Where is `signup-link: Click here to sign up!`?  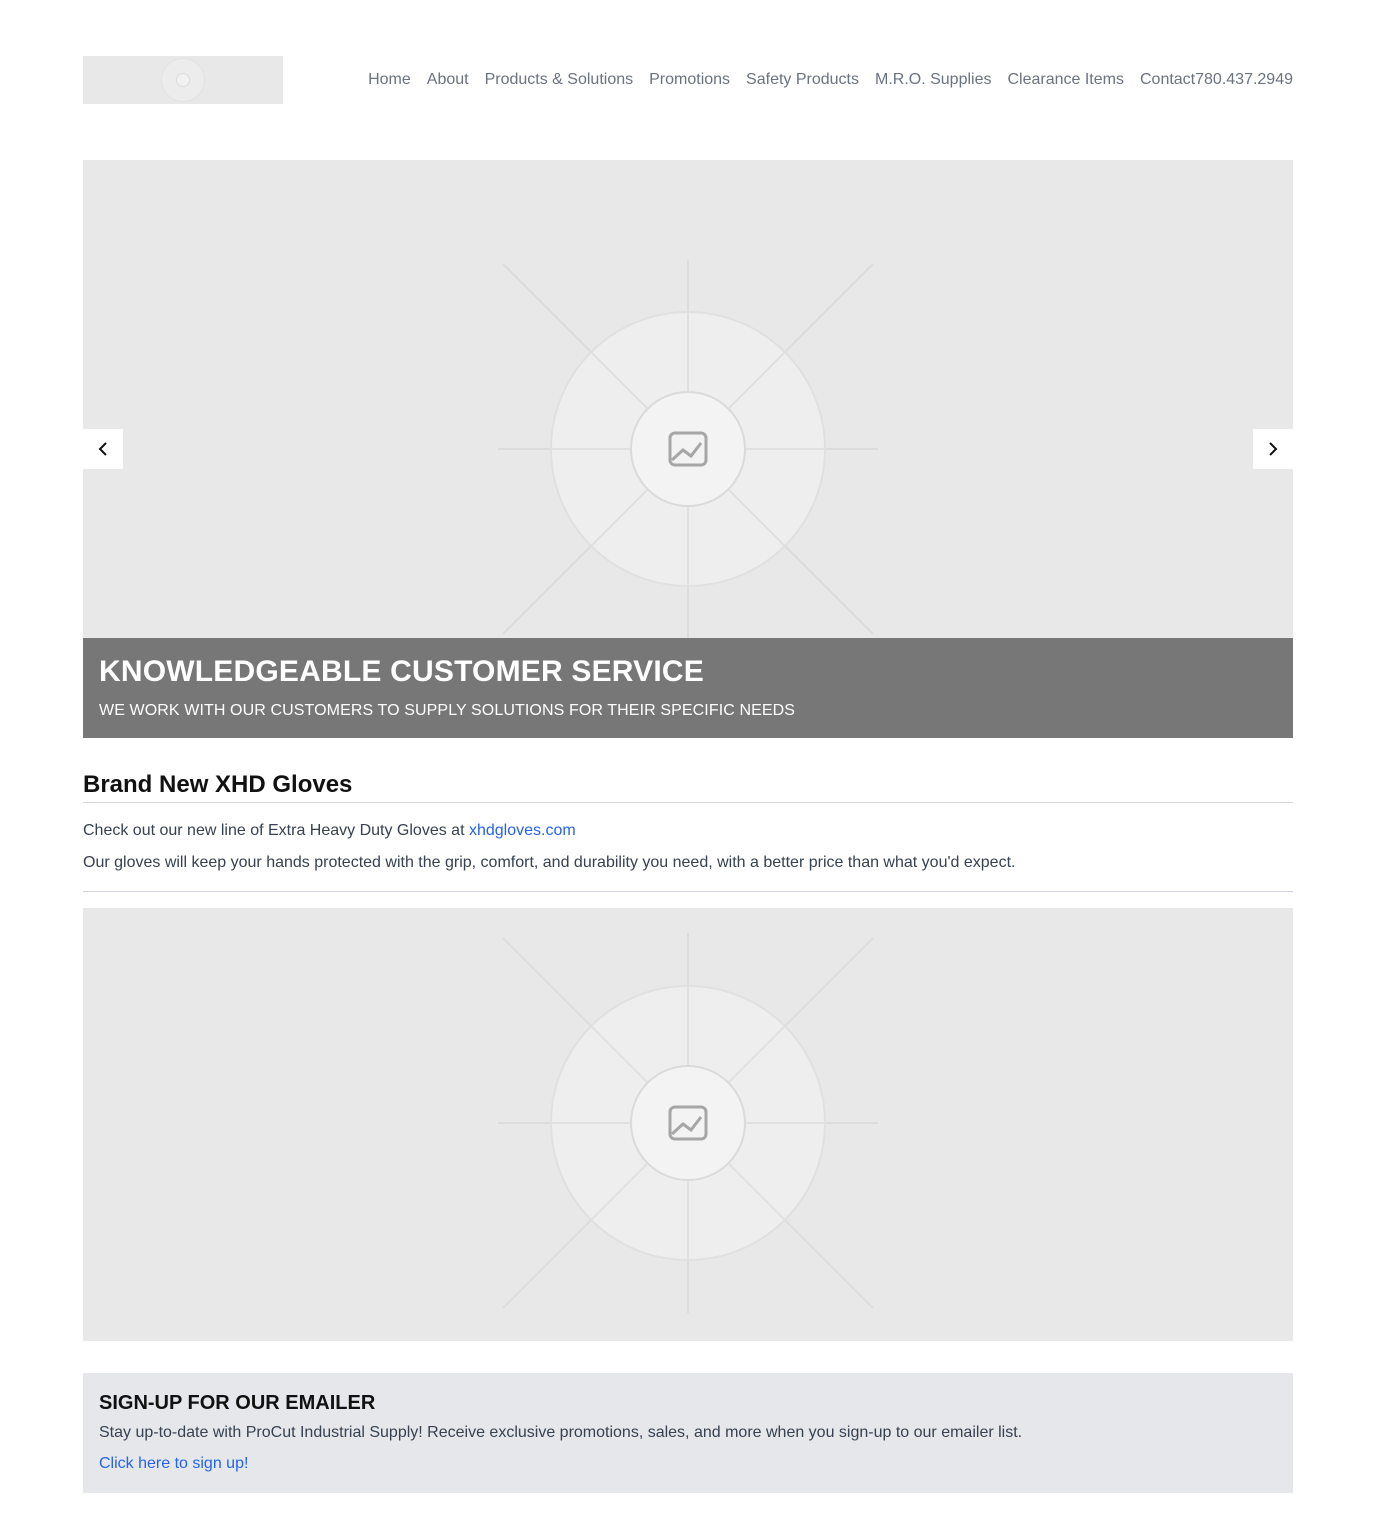
signup-link: Click here to sign up! is located at coordinates (173, 1464).